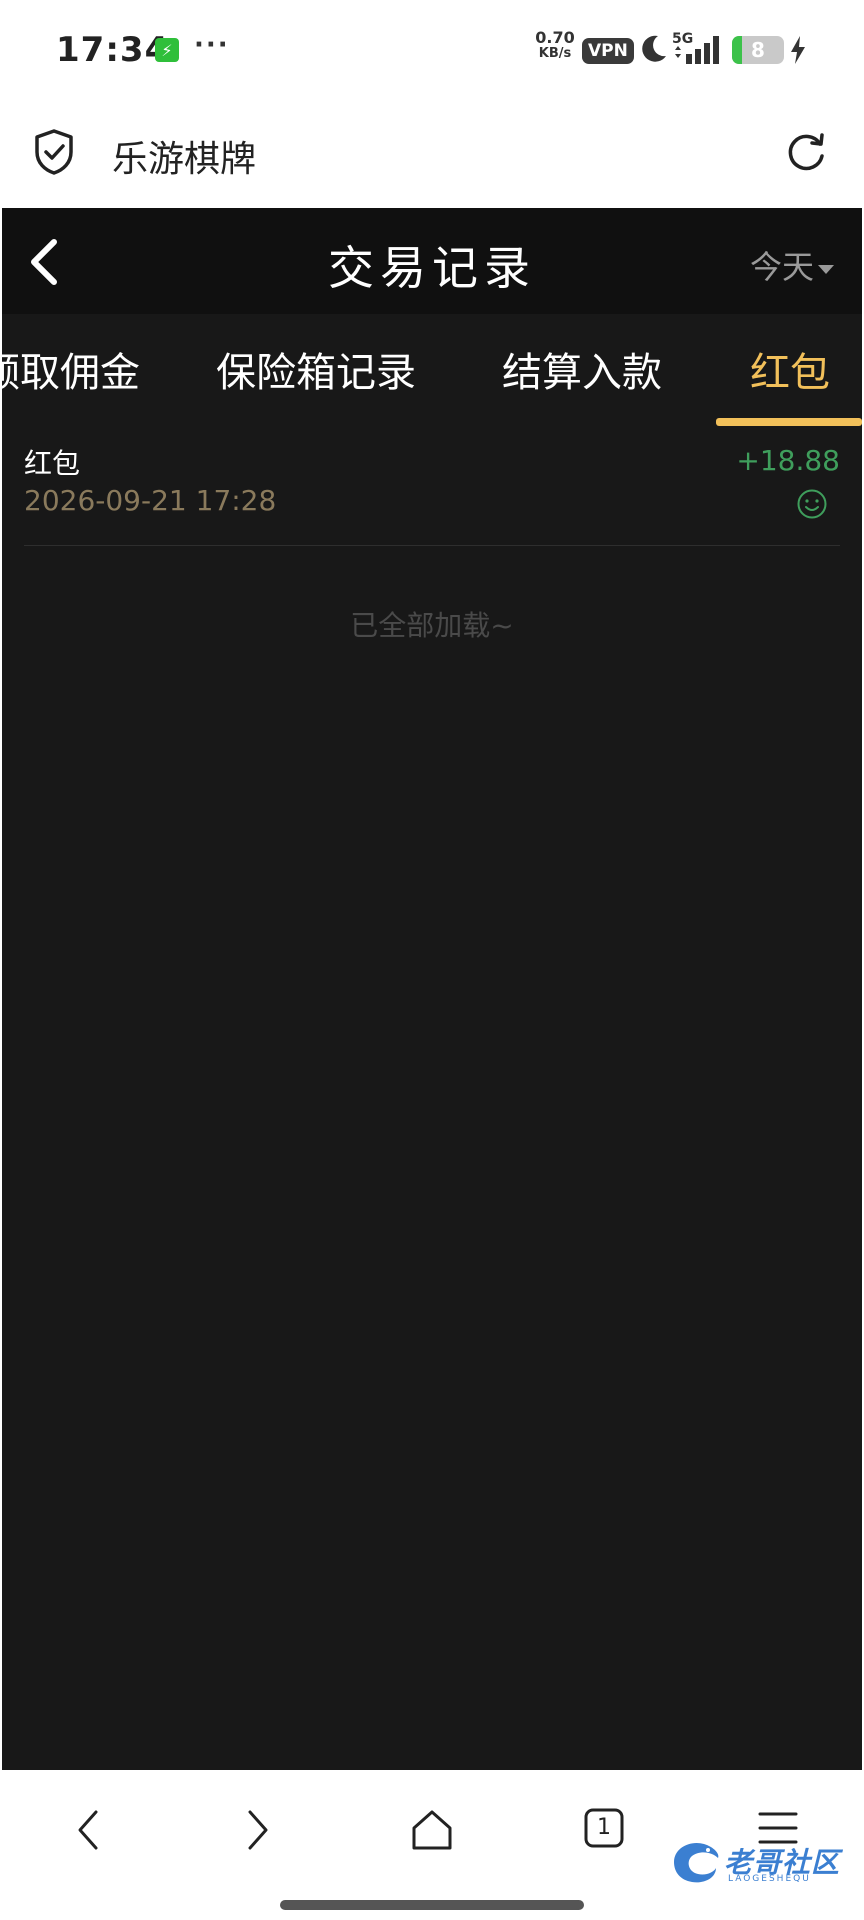  I want to click on browser-tabs-button: 1, so click(604, 1828).